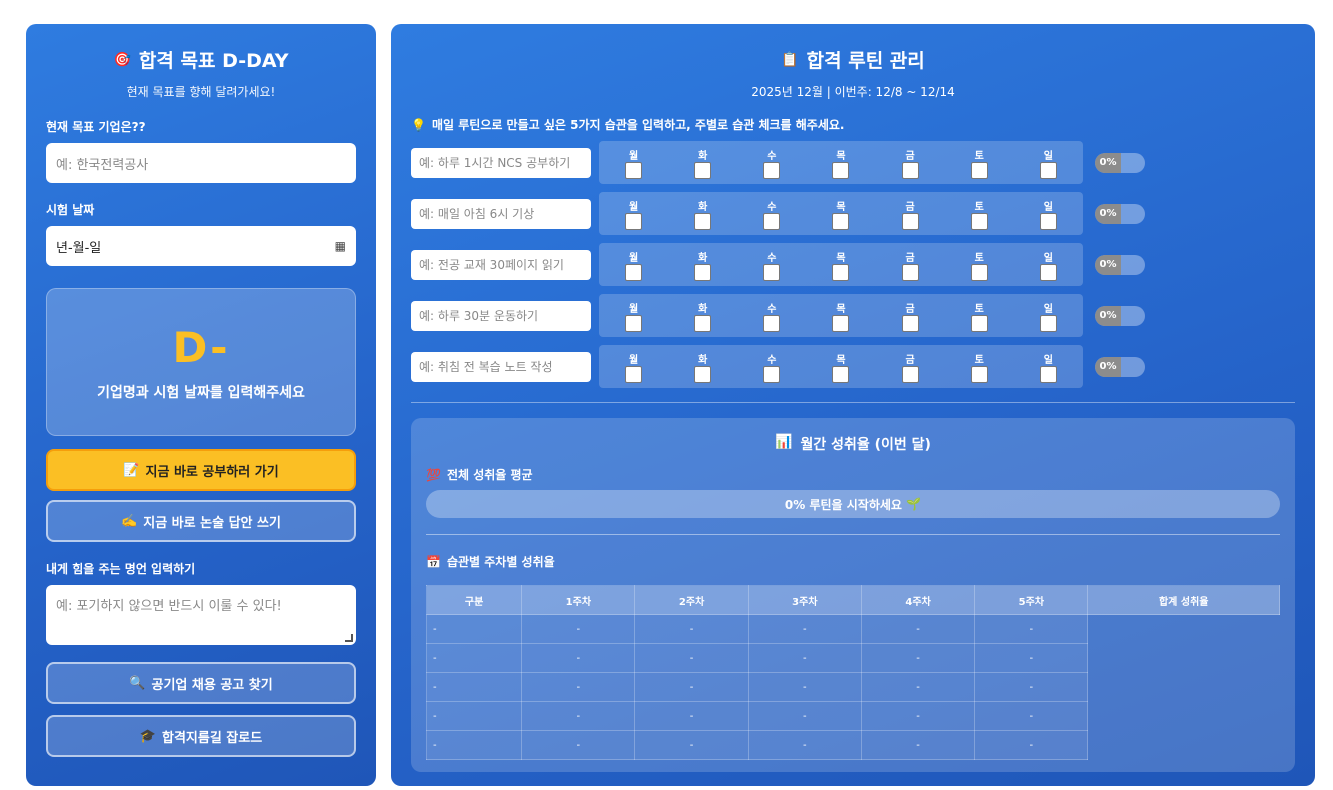 This screenshot has height=790, width=1333. I want to click on day-check: 수, so click(772, 265).